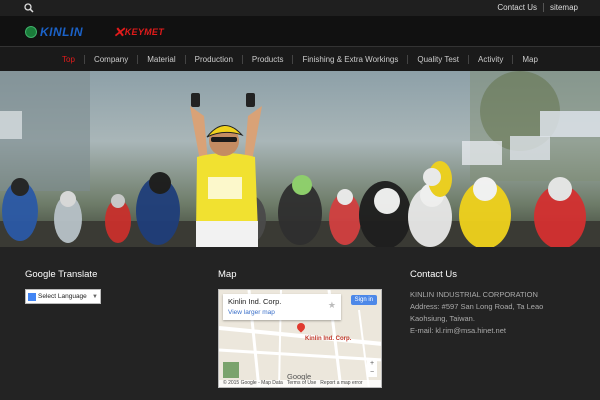  What do you see at coordinates (300, 31) in the screenshot?
I see `brand-bar: KINLIN ✕ KEYMET` at bounding box center [300, 31].